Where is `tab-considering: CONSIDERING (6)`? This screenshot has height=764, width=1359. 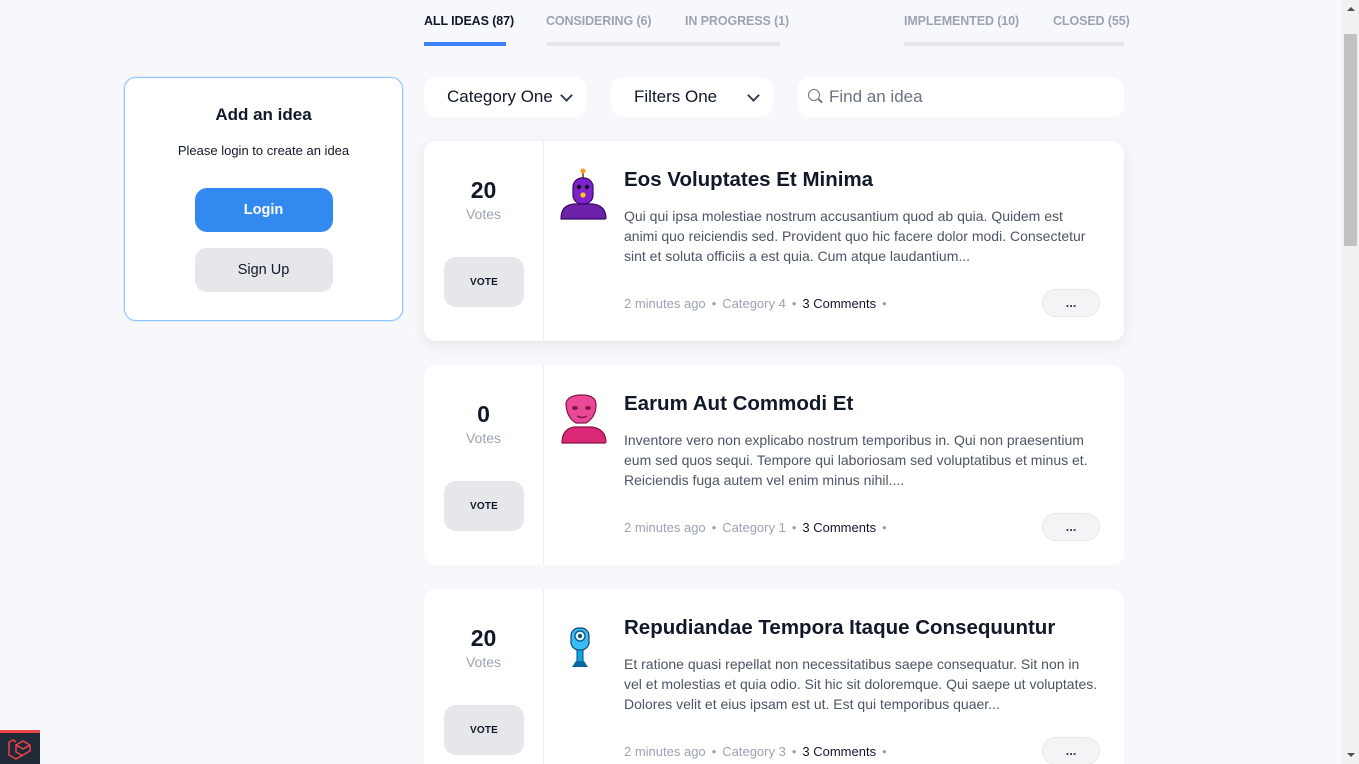 tab-considering: CONSIDERING (6) is located at coordinates (599, 30).